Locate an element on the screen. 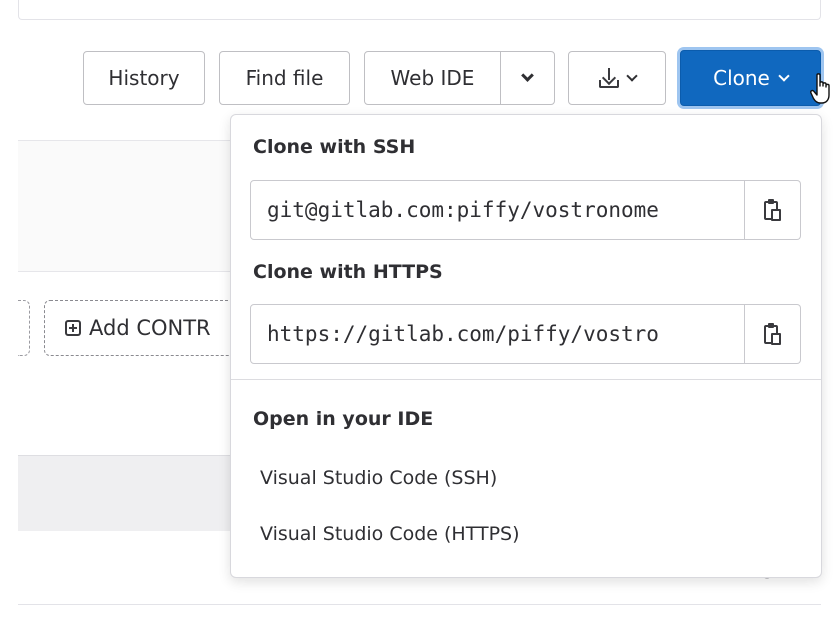  copy-https-url-button is located at coordinates (773, 334).